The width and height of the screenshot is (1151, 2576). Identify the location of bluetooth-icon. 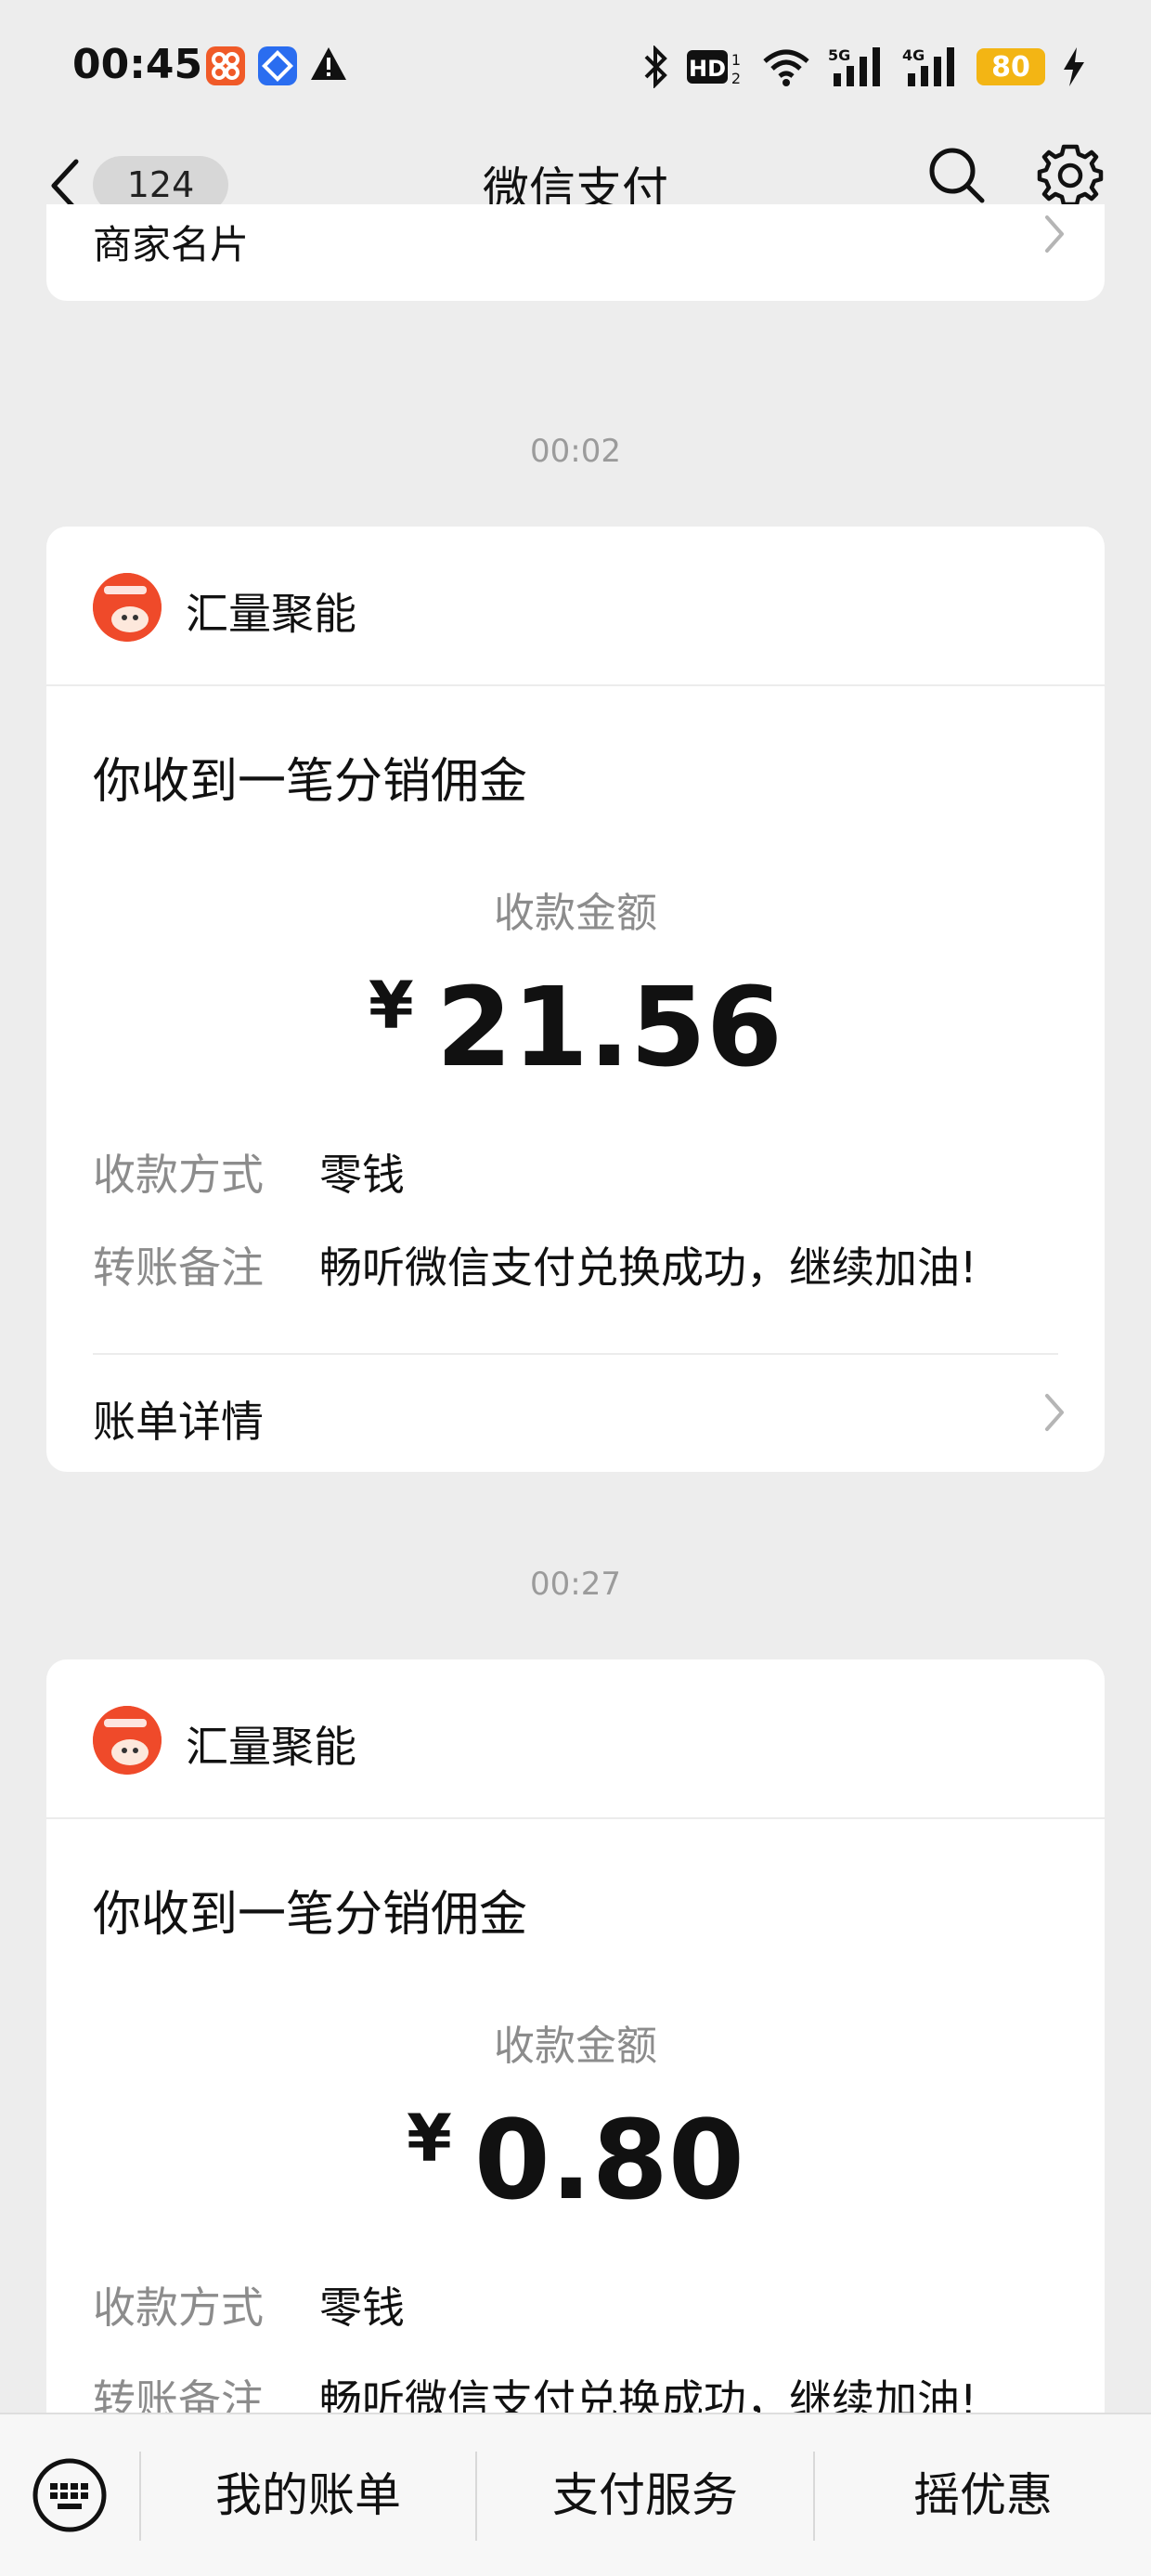
(656, 67).